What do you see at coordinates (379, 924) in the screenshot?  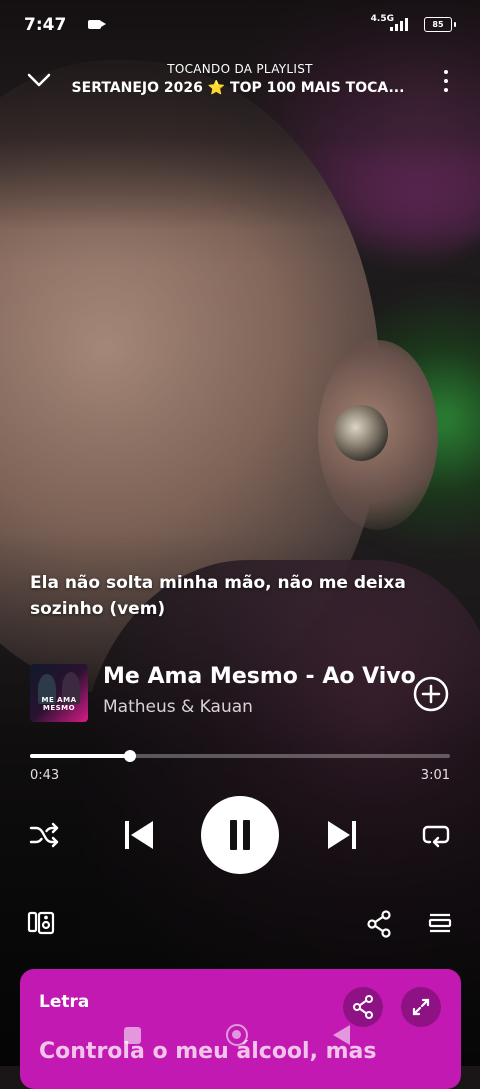 I see `share-icon` at bounding box center [379, 924].